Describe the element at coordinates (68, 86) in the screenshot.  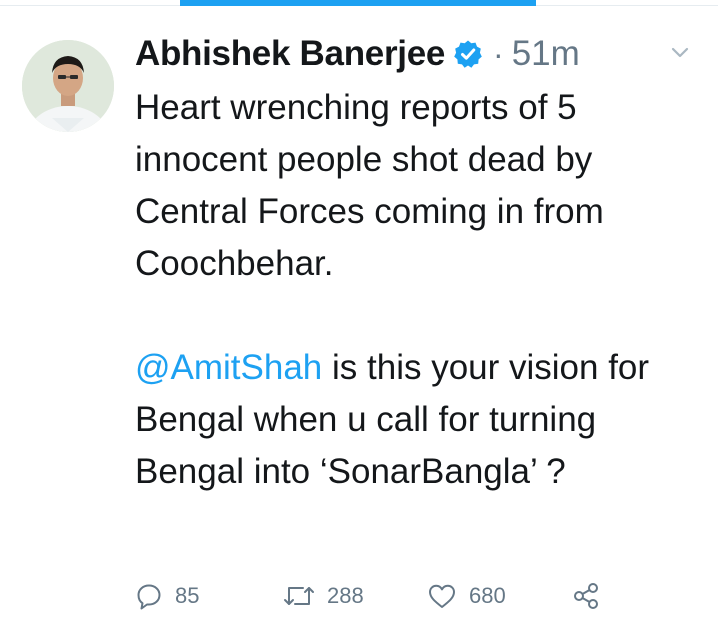
I see `author-avatar` at that location.